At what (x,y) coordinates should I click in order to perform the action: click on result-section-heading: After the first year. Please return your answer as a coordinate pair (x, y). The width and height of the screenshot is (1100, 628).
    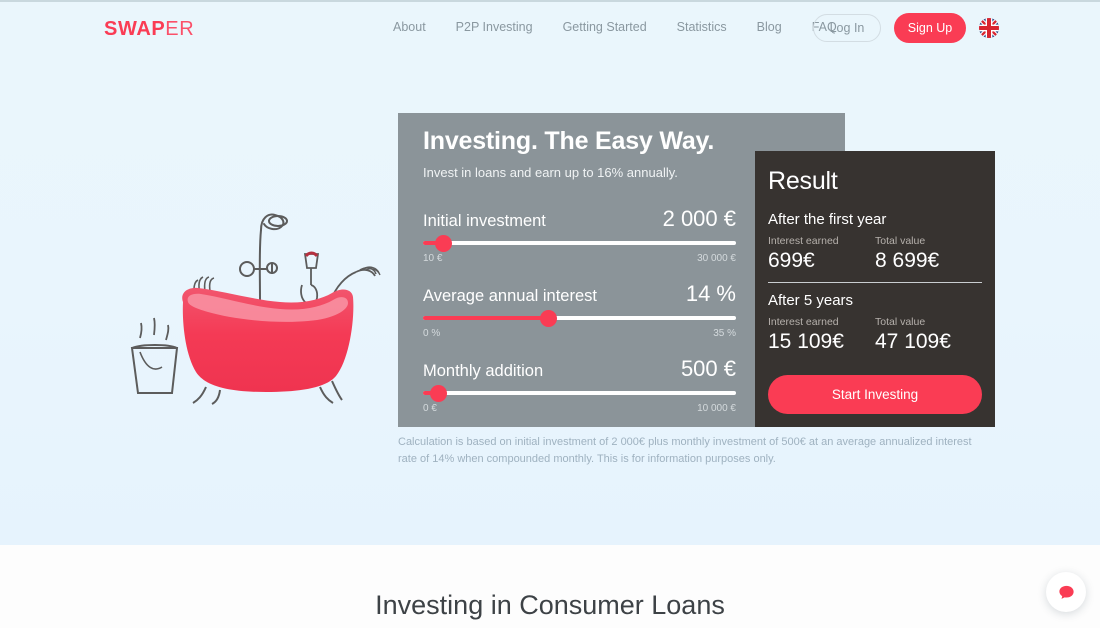
    Looking at the image, I should click on (827, 219).